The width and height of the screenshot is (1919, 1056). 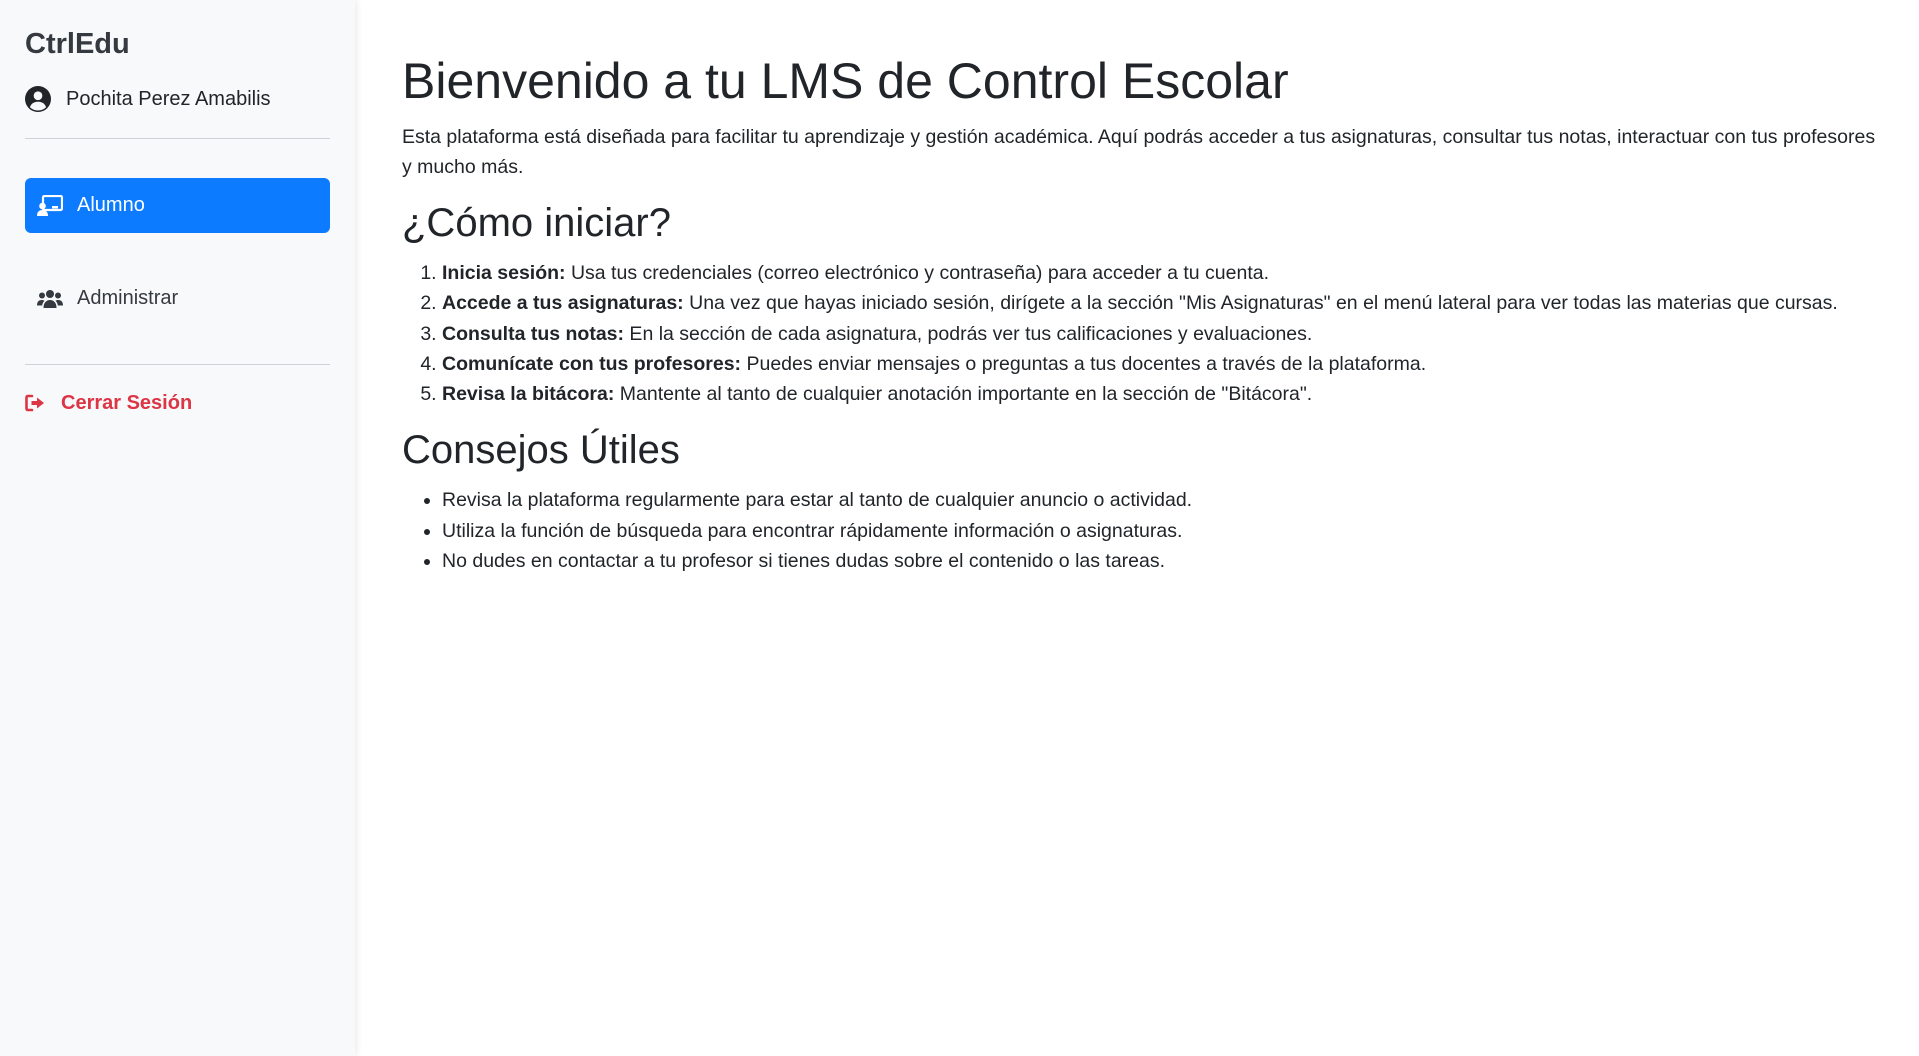 What do you see at coordinates (77, 44) in the screenshot?
I see `brand-title: CtrlEdu` at bounding box center [77, 44].